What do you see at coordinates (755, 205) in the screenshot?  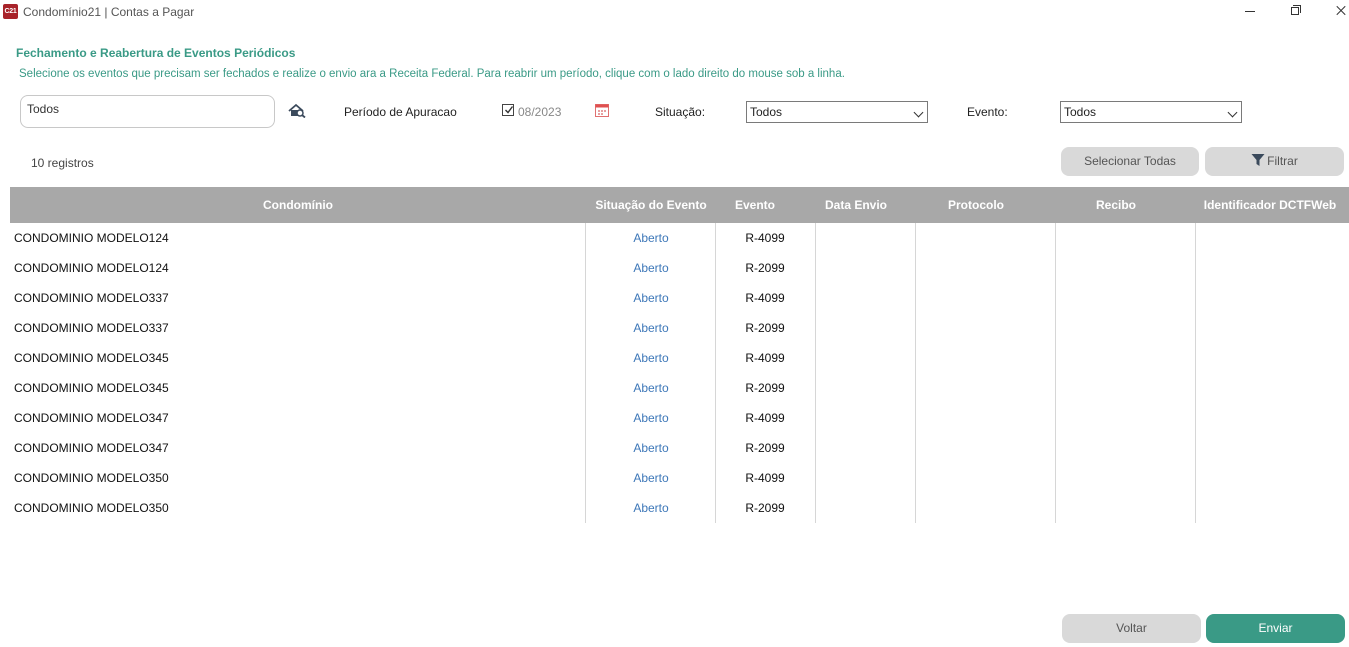 I see `column-header-evento: Evento` at bounding box center [755, 205].